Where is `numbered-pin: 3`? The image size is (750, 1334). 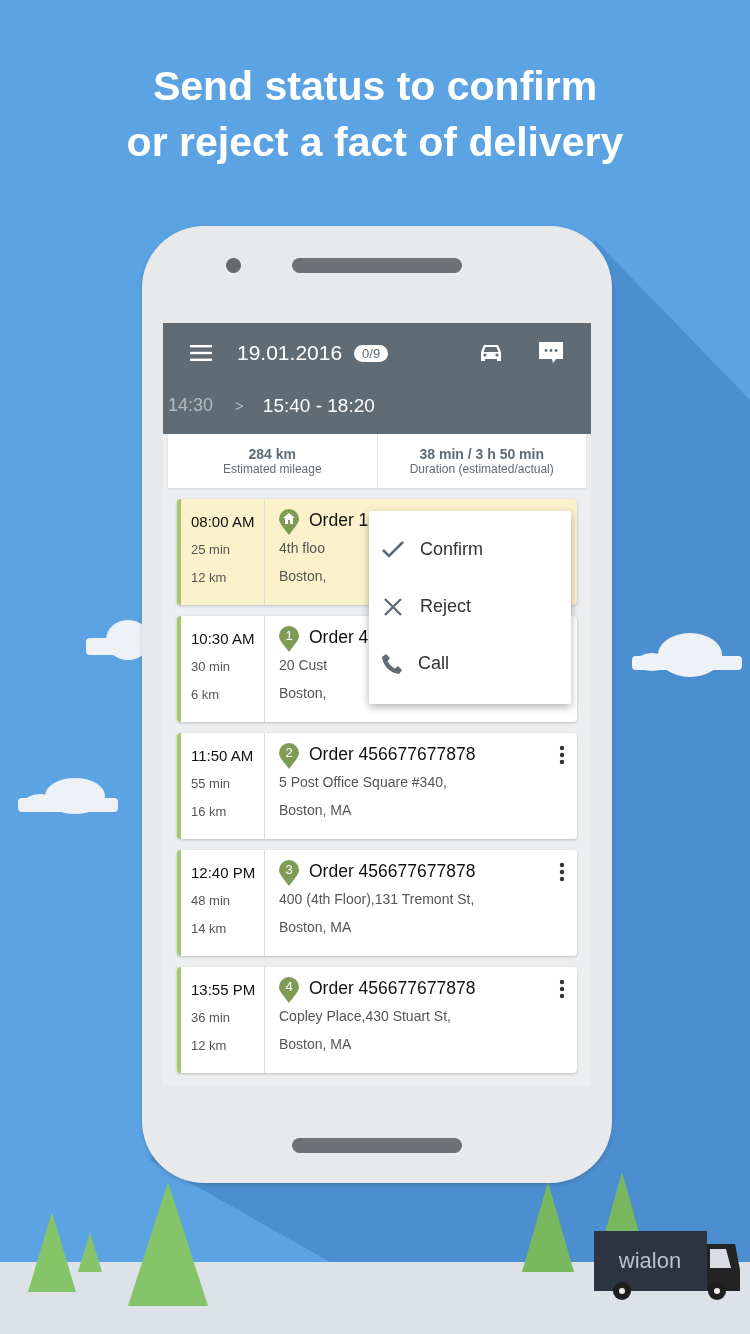
numbered-pin: 3 is located at coordinates (289, 873).